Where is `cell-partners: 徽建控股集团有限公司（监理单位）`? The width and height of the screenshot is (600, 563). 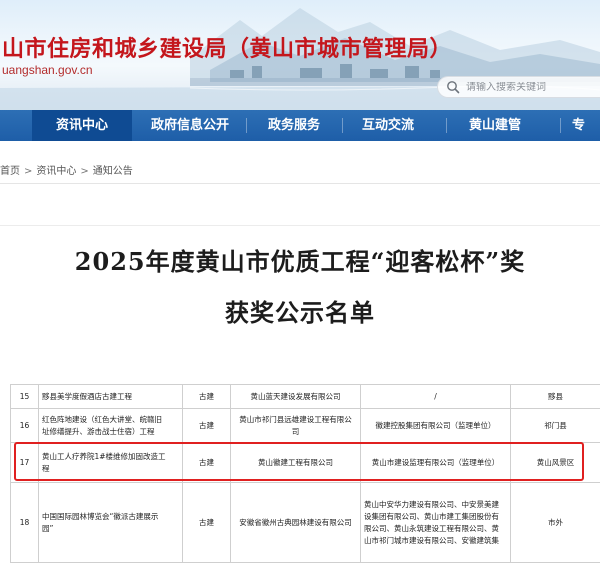 cell-partners: 徽建控股集团有限公司（监理单位） is located at coordinates (436, 426).